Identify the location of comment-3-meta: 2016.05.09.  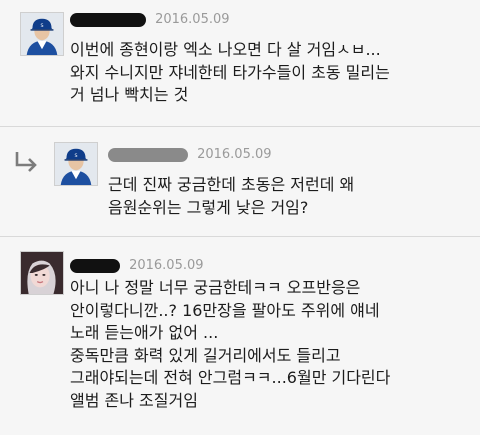
(137, 265).